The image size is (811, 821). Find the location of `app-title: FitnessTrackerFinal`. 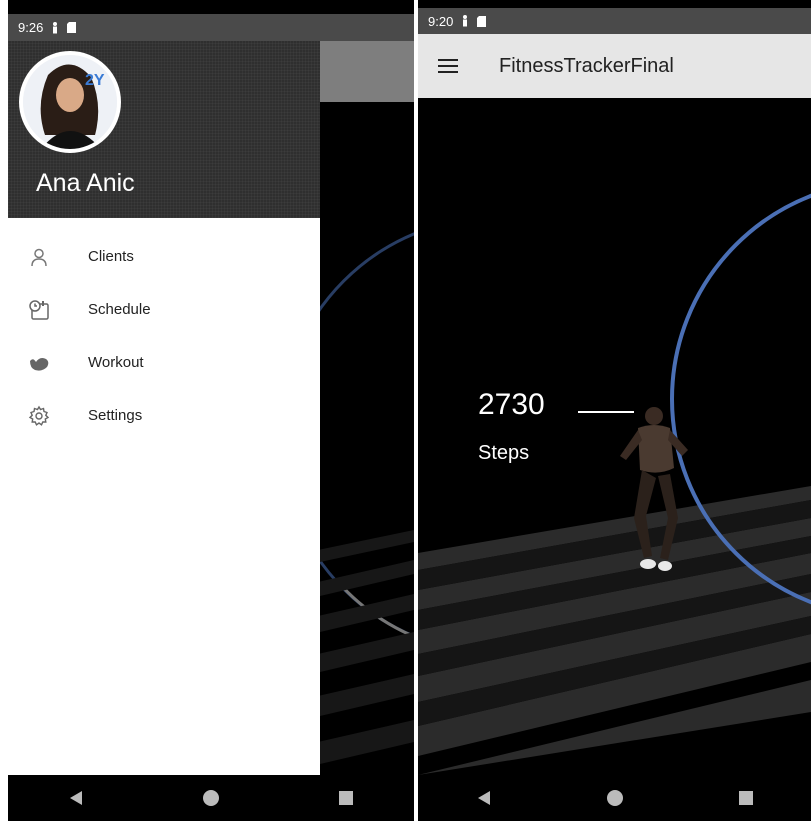

app-title: FitnessTrackerFinal is located at coordinates (586, 65).